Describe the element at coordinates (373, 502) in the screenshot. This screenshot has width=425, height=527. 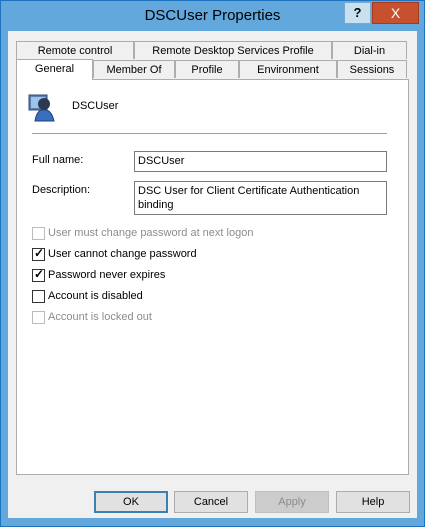
I see `help-button: Help` at that location.